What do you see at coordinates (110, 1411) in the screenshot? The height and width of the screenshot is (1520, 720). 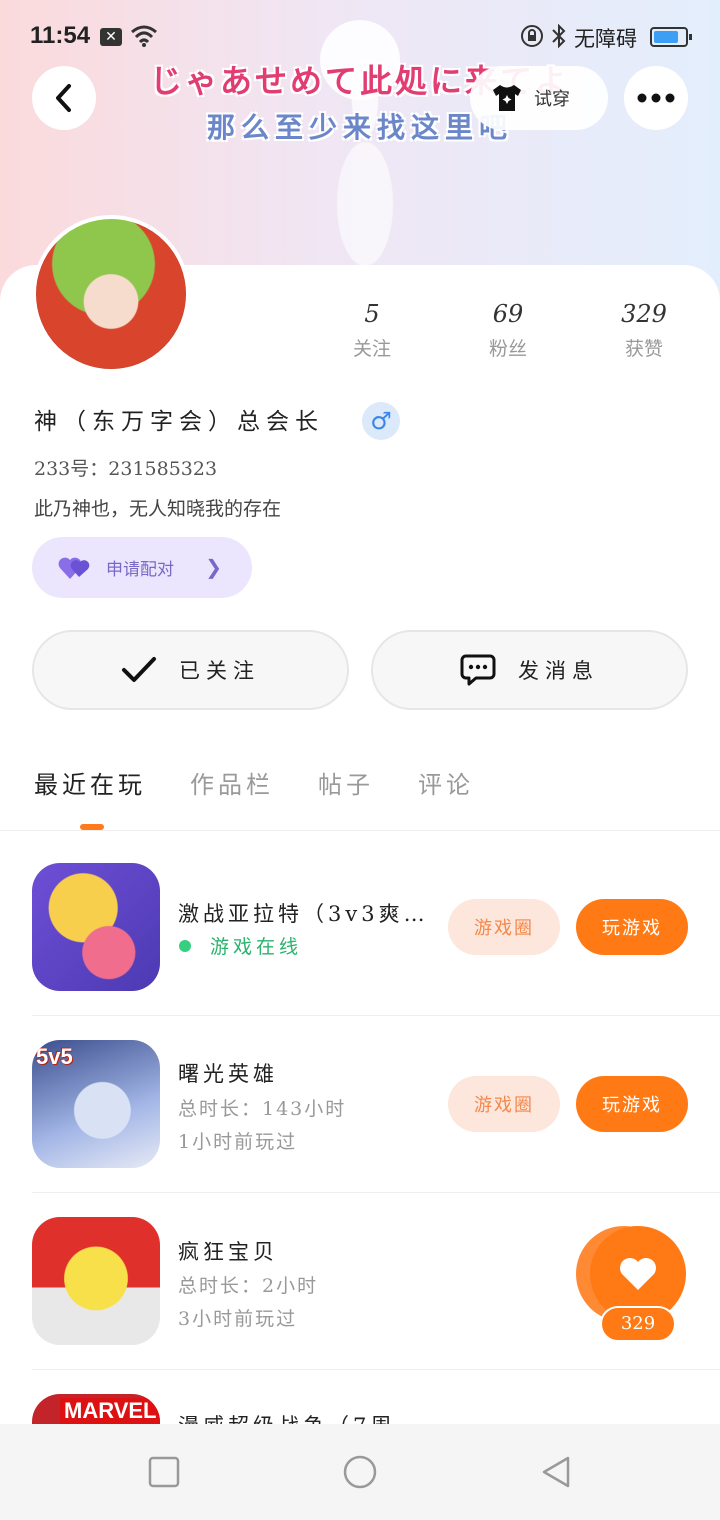 I see `game-badge-marvel: MARVEL` at bounding box center [110, 1411].